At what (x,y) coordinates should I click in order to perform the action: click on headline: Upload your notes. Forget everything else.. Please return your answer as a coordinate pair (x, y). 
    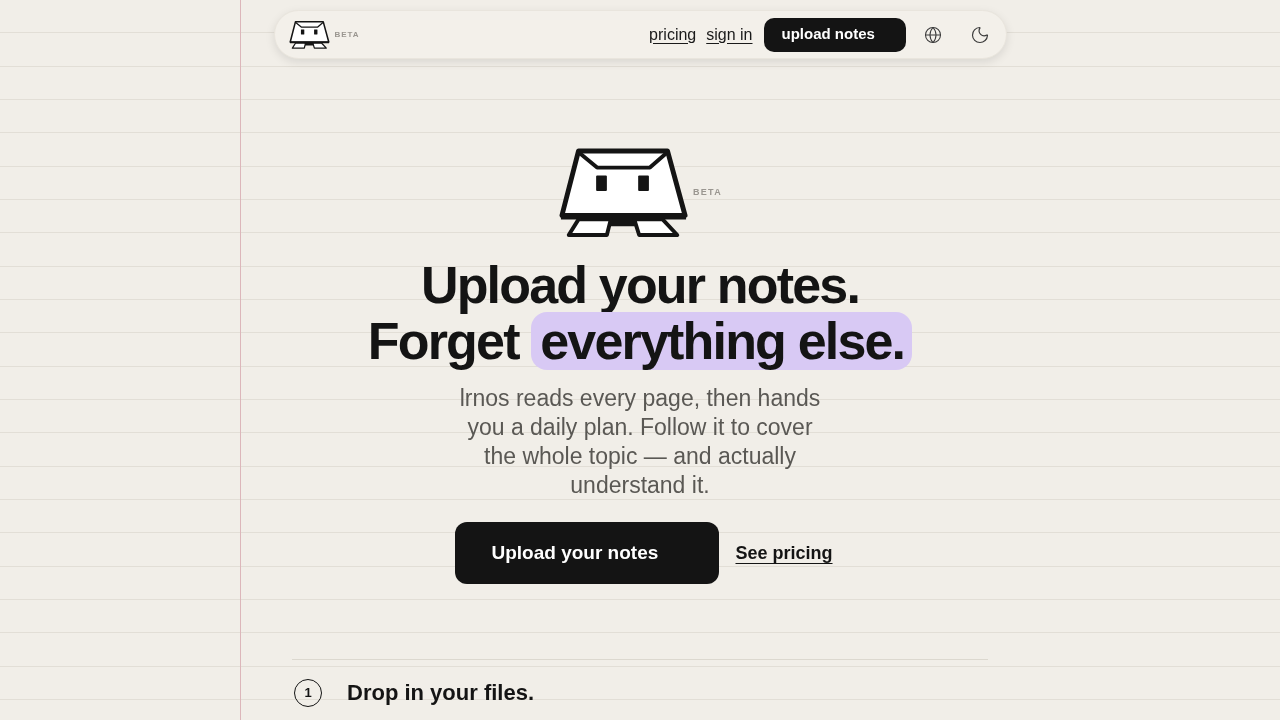
    Looking at the image, I should click on (640, 313).